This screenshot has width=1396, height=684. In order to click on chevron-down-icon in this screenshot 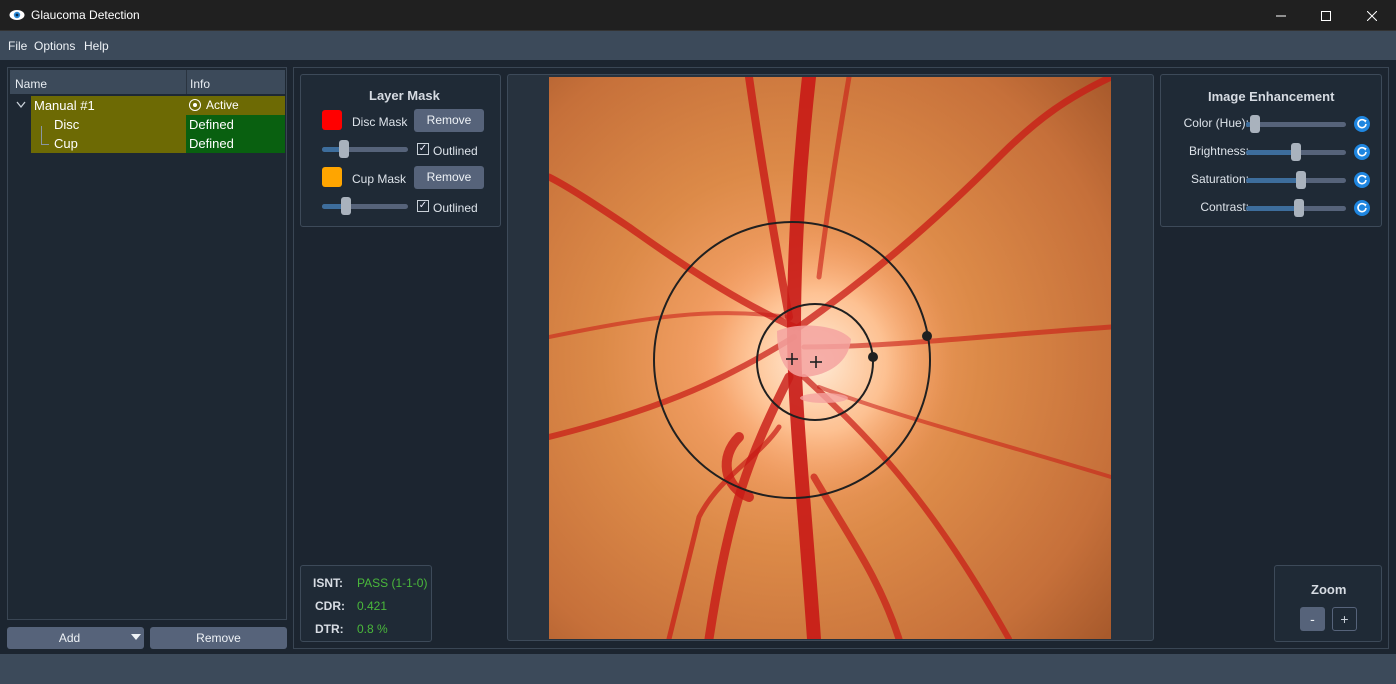, I will do `click(21, 105)`.